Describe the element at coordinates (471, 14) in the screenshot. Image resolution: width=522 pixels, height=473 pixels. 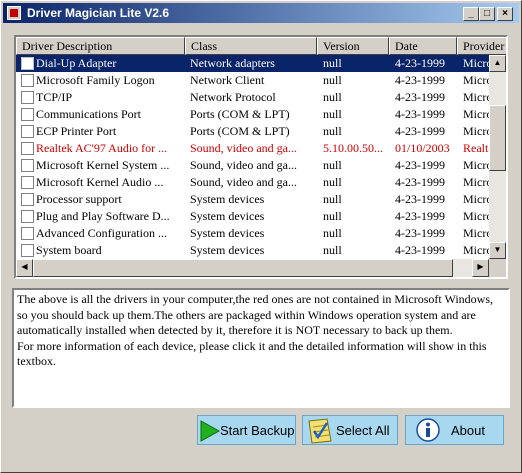
I see `minimize-button: _` at that location.